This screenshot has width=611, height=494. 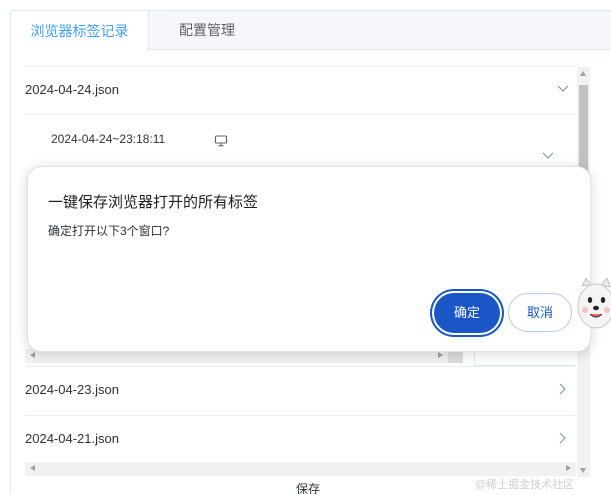 I want to click on dialog-title: 一键保存浏览器打开的所有标签, so click(x=153, y=202).